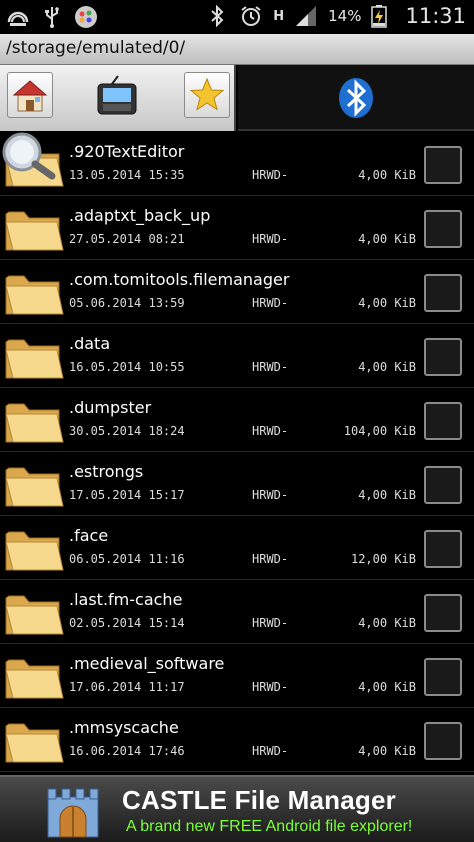 This screenshot has height=842, width=474. I want to click on device-button, so click(117, 97).